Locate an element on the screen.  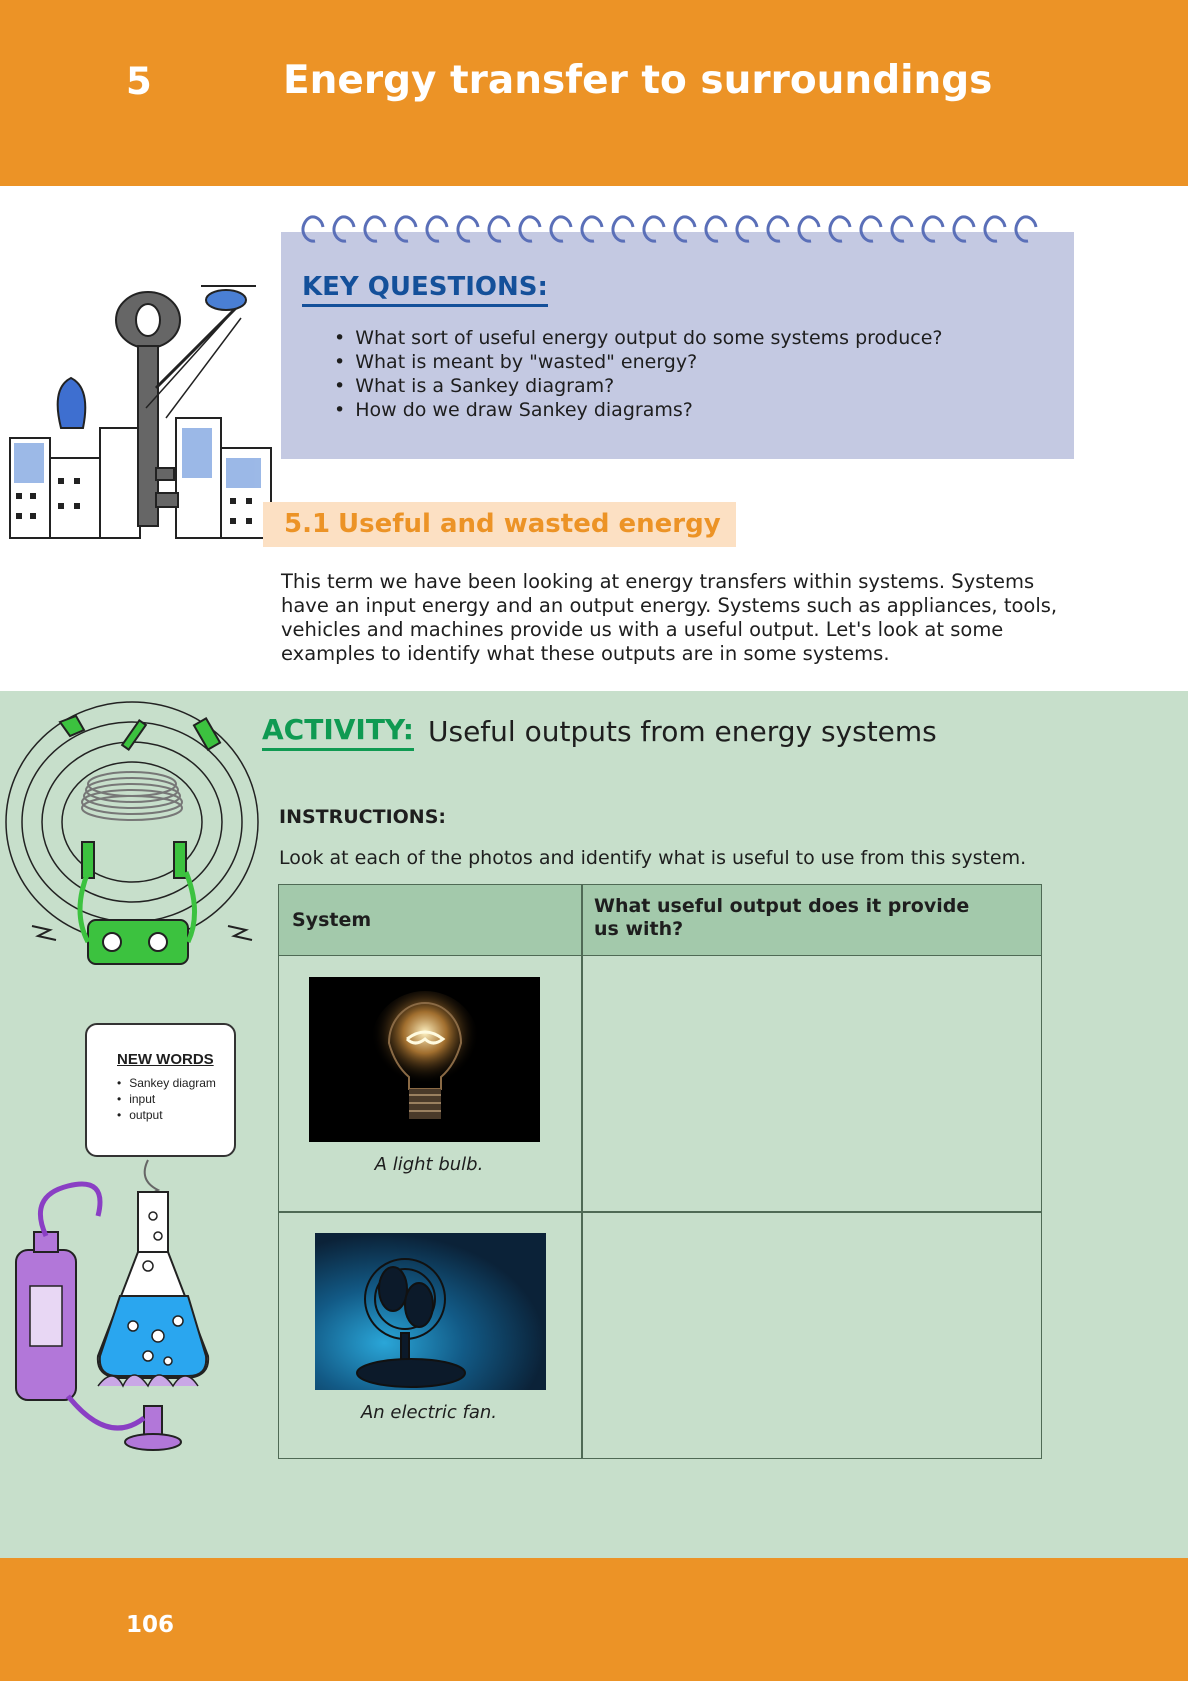
table-column-divider is located at coordinates (582, 1171).